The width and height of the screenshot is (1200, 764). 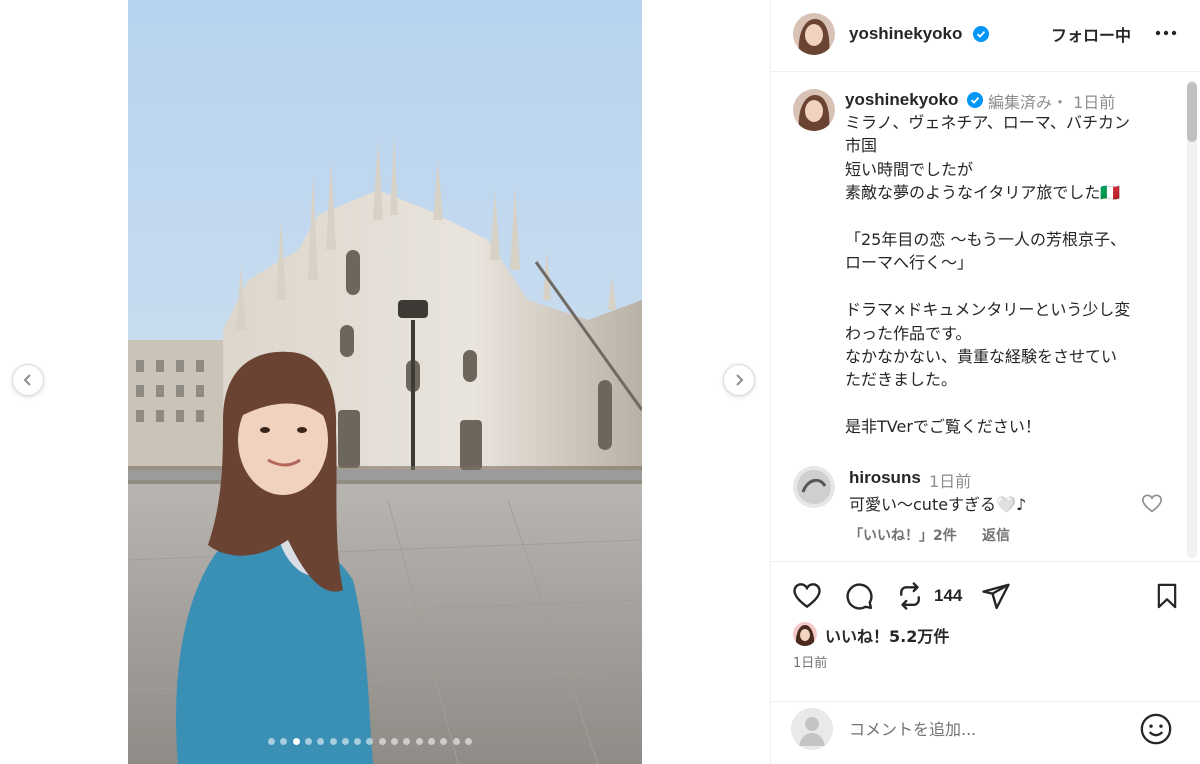 What do you see at coordinates (983, 193) in the screenshot?
I see `caption-line: 素敵な夢のようなイタリア旅でした🇮🇹` at bounding box center [983, 193].